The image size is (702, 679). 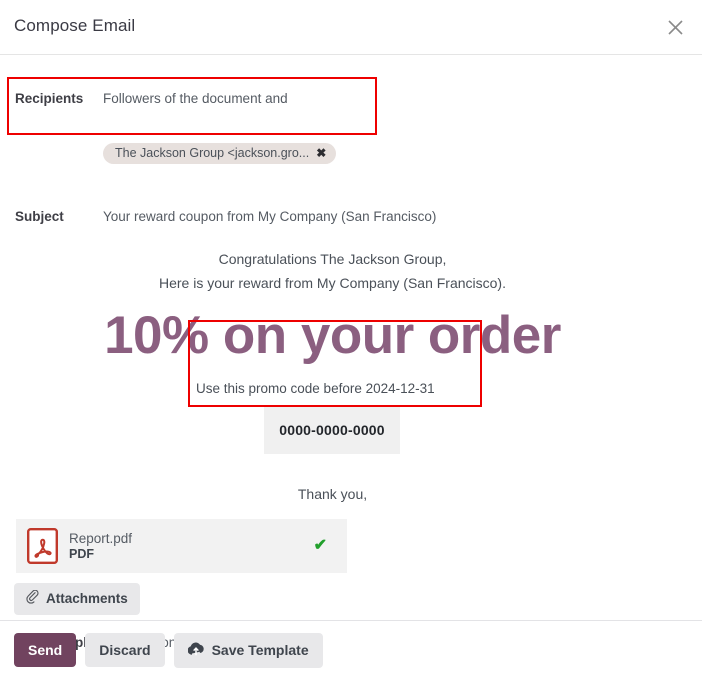 What do you see at coordinates (260, 650) in the screenshot?
I see `save-template-button-label: Save Template` at bounding box center [260, 650].